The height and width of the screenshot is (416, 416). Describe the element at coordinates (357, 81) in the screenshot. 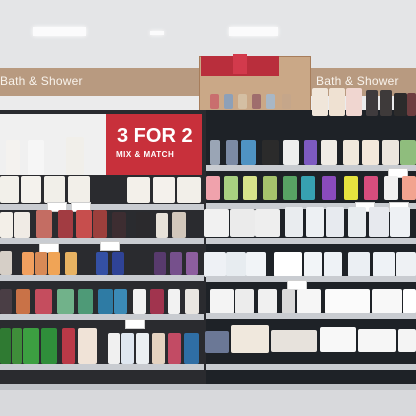

I see `department-sign-right: Bath & Shower` at that location.